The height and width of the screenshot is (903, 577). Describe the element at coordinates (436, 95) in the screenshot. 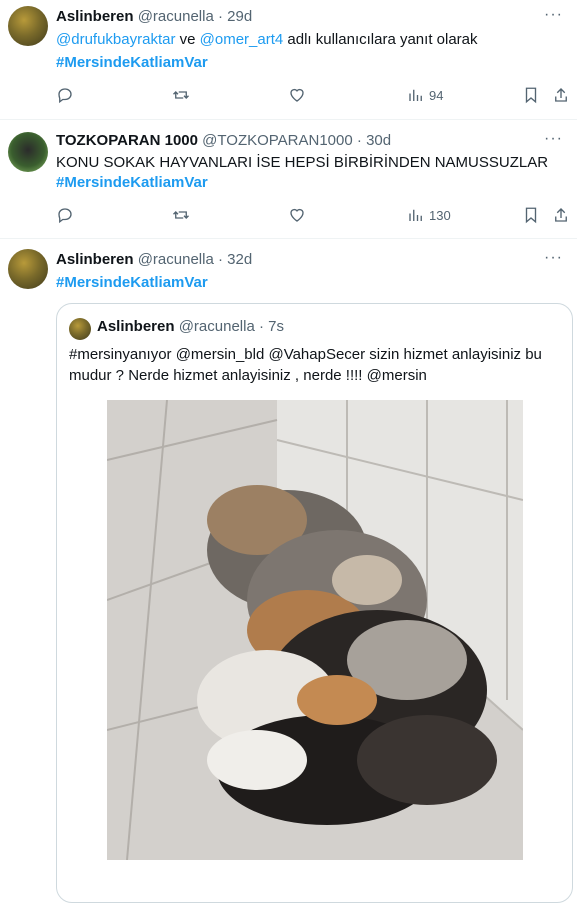

I see `view-count: 94` at that location.